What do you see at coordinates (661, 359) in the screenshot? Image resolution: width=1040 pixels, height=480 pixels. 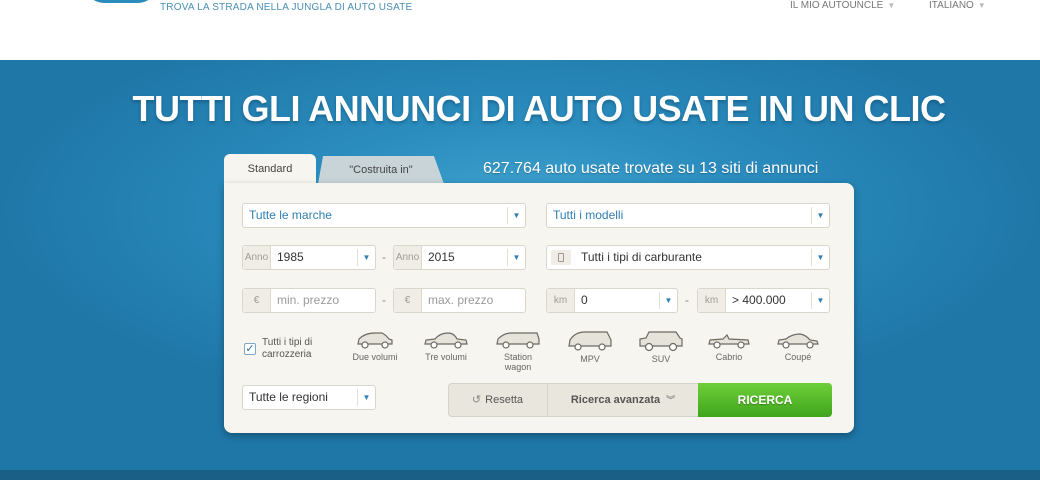 I see `body-type-label: SUV` at bounding box center [661, 359].